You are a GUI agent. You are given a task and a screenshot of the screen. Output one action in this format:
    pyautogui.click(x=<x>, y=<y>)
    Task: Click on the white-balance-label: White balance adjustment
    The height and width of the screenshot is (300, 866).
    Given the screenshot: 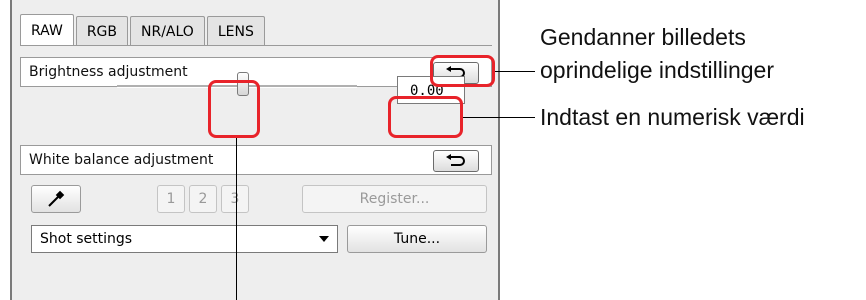 What is the action you would take?
    pyautogui.click(x=121, y=160)
    